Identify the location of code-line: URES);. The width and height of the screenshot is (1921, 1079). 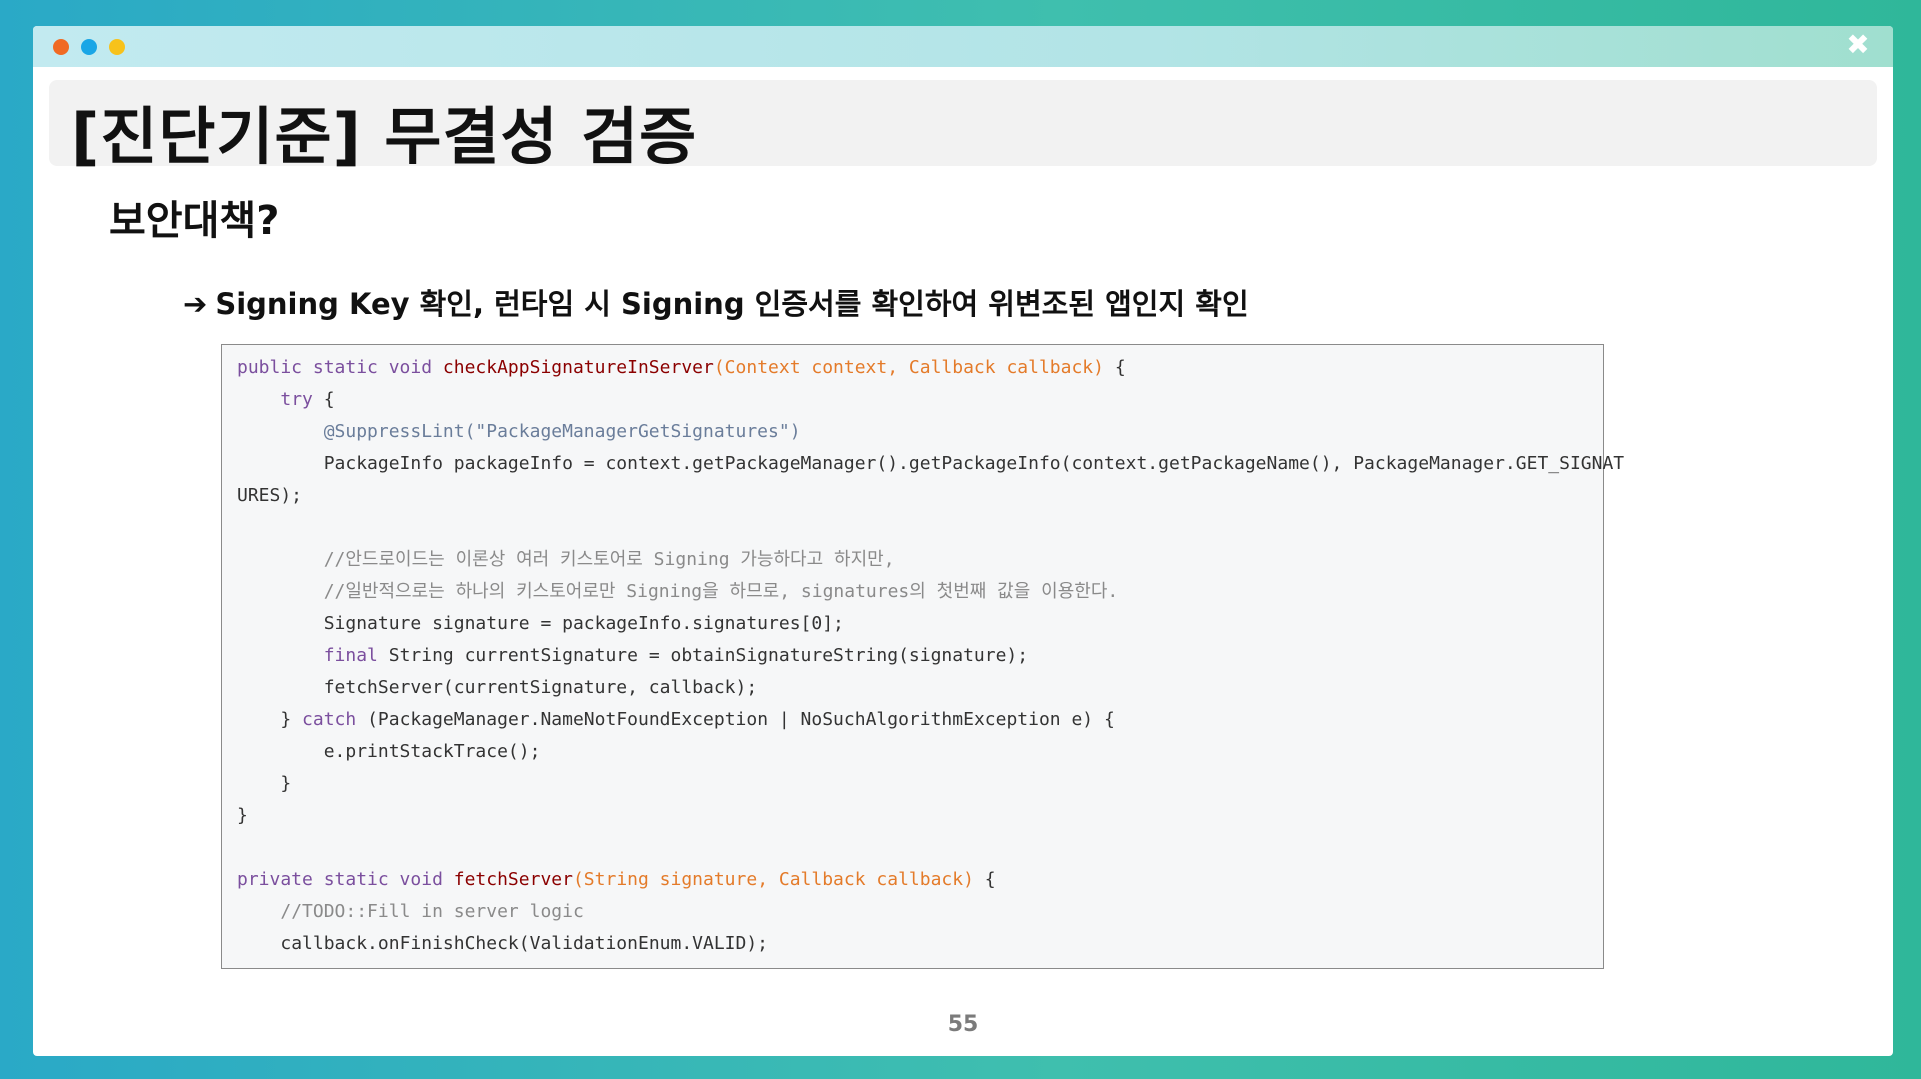
(930, 496).